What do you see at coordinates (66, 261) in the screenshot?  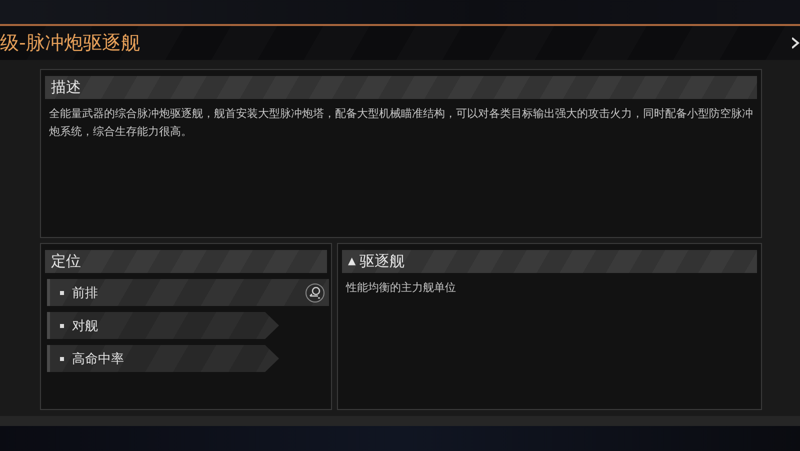 I see `section-title: 定位` at bounding box center [66, 261].